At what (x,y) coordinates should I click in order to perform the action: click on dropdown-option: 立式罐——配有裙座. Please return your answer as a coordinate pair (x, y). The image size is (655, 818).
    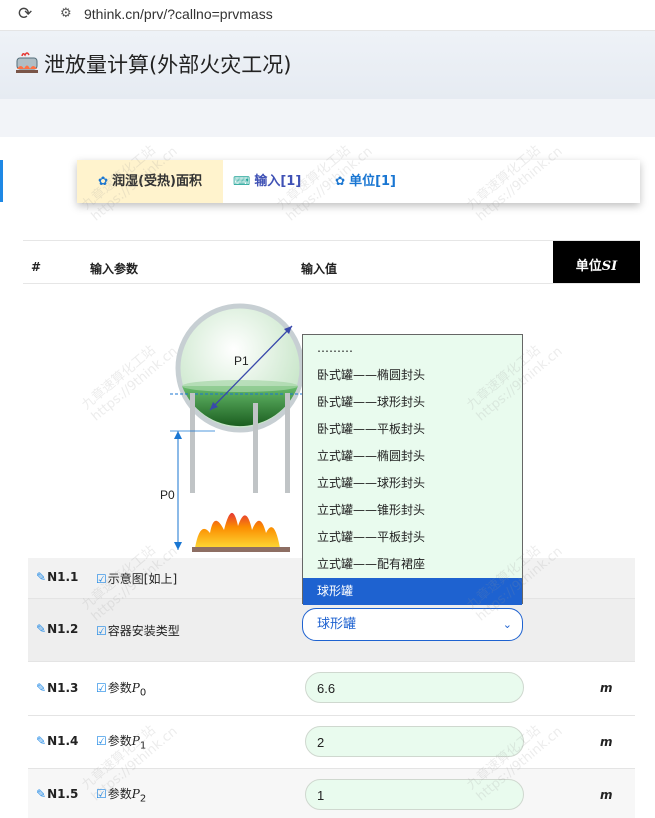
    Looking at the image, I should click on (412, 564).